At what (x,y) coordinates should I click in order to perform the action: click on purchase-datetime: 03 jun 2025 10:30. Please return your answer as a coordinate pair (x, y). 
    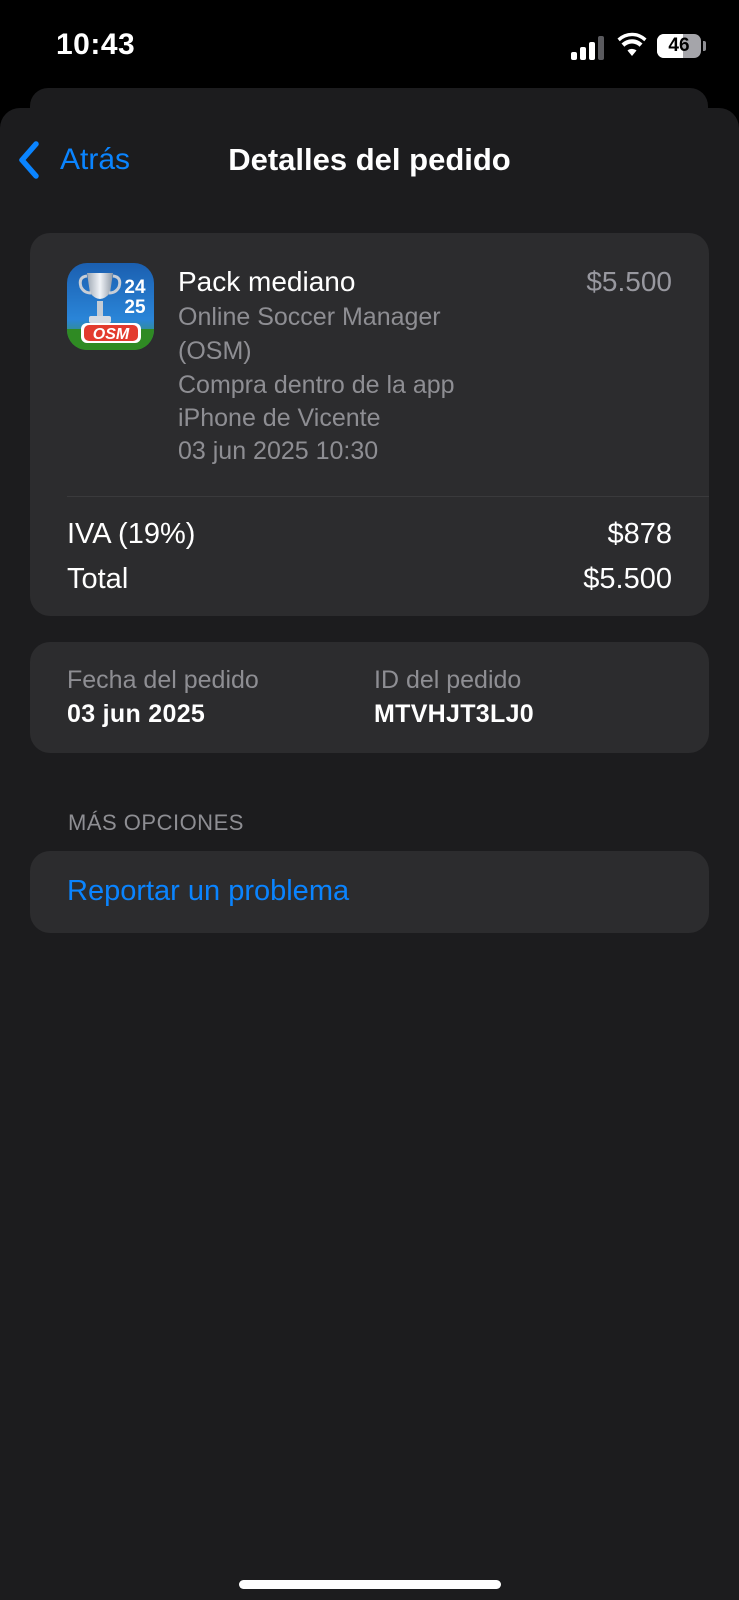
    Looking at the image, I should click on (278, 451).